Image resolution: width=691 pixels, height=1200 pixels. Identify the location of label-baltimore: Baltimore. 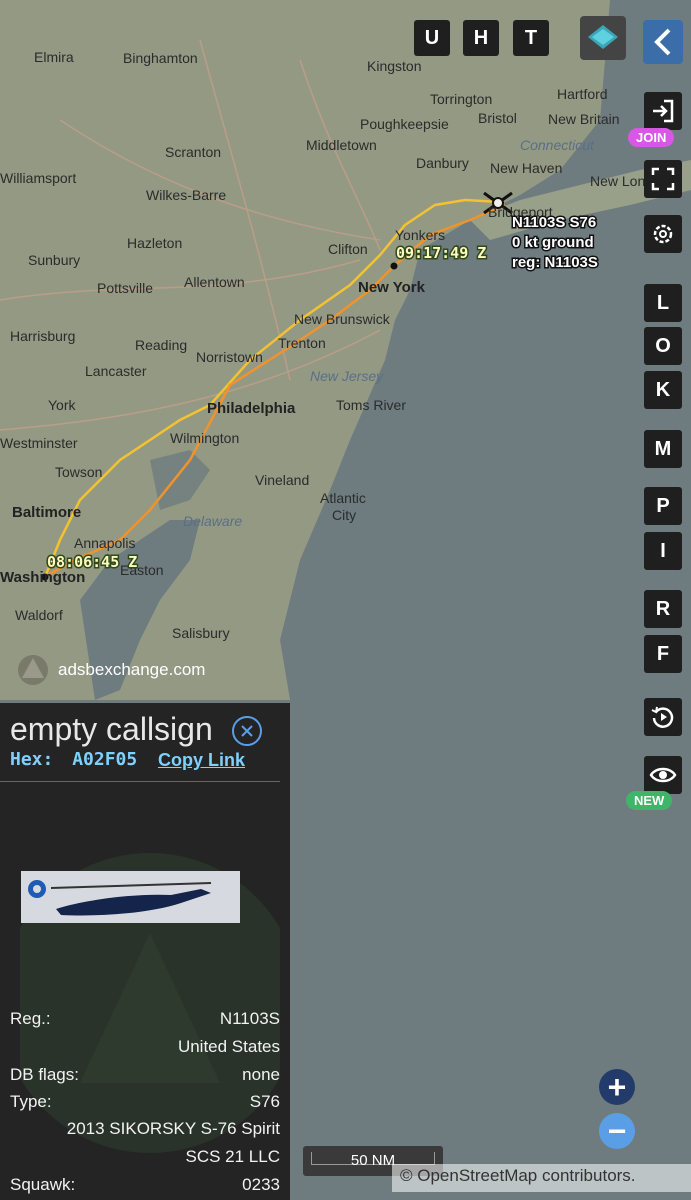
(46, 512).